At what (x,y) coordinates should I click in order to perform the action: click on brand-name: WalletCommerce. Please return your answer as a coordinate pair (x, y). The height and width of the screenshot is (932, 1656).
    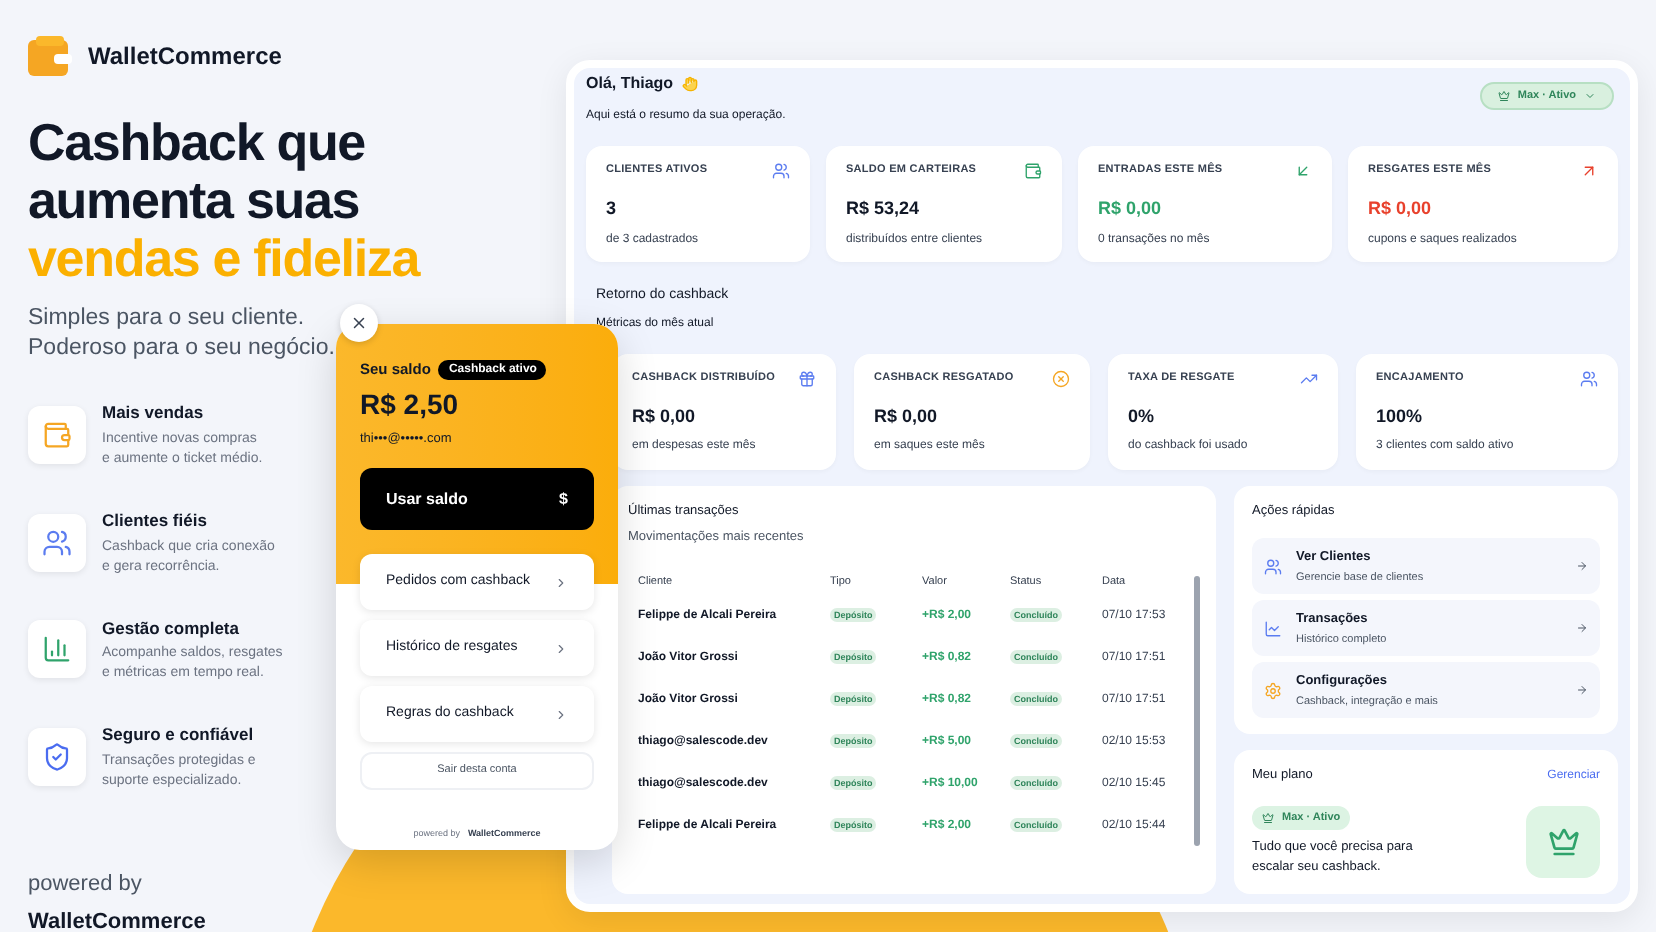
    Looking at the image, I should click on (185, 57).